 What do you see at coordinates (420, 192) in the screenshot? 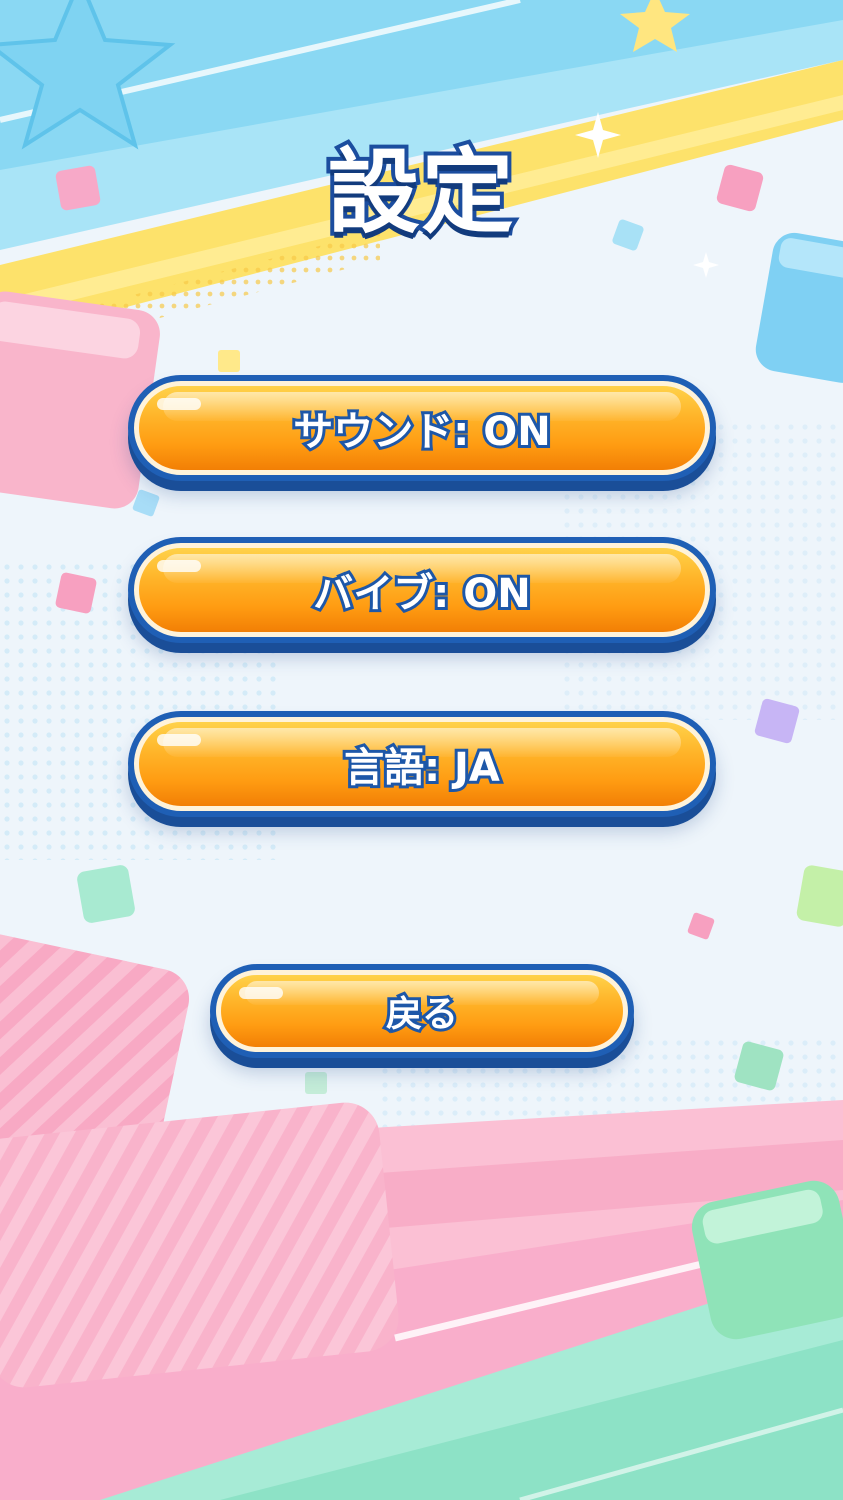
I see `page-title: 設定` at bounding box center [420, 192].